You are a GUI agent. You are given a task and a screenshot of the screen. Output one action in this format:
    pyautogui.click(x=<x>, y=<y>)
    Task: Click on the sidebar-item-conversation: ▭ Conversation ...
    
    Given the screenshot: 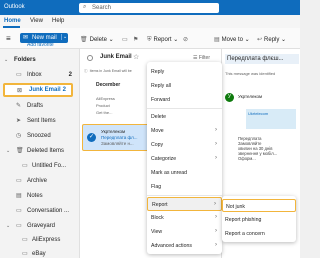 What is the action you would take?
    pyautogui.click(x=40, y=211)
    